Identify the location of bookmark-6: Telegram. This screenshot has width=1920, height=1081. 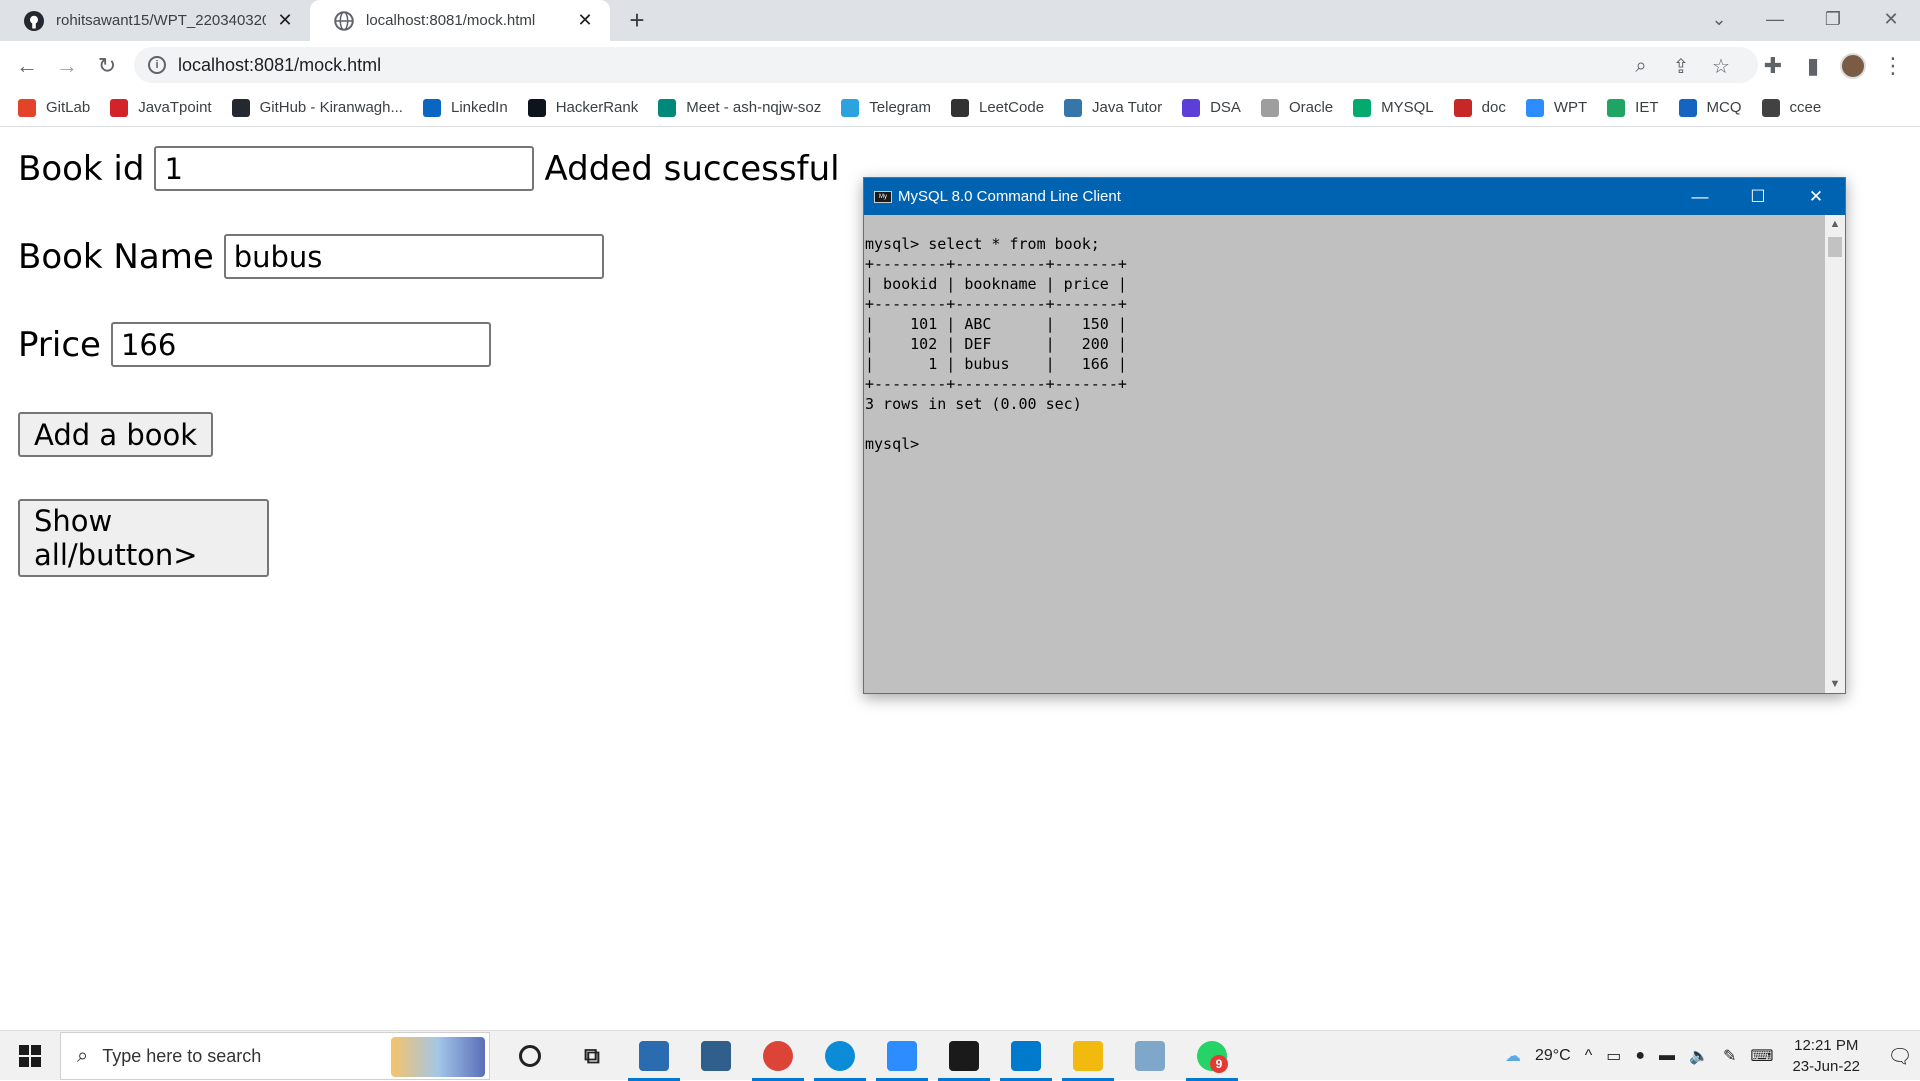
(886, 107).